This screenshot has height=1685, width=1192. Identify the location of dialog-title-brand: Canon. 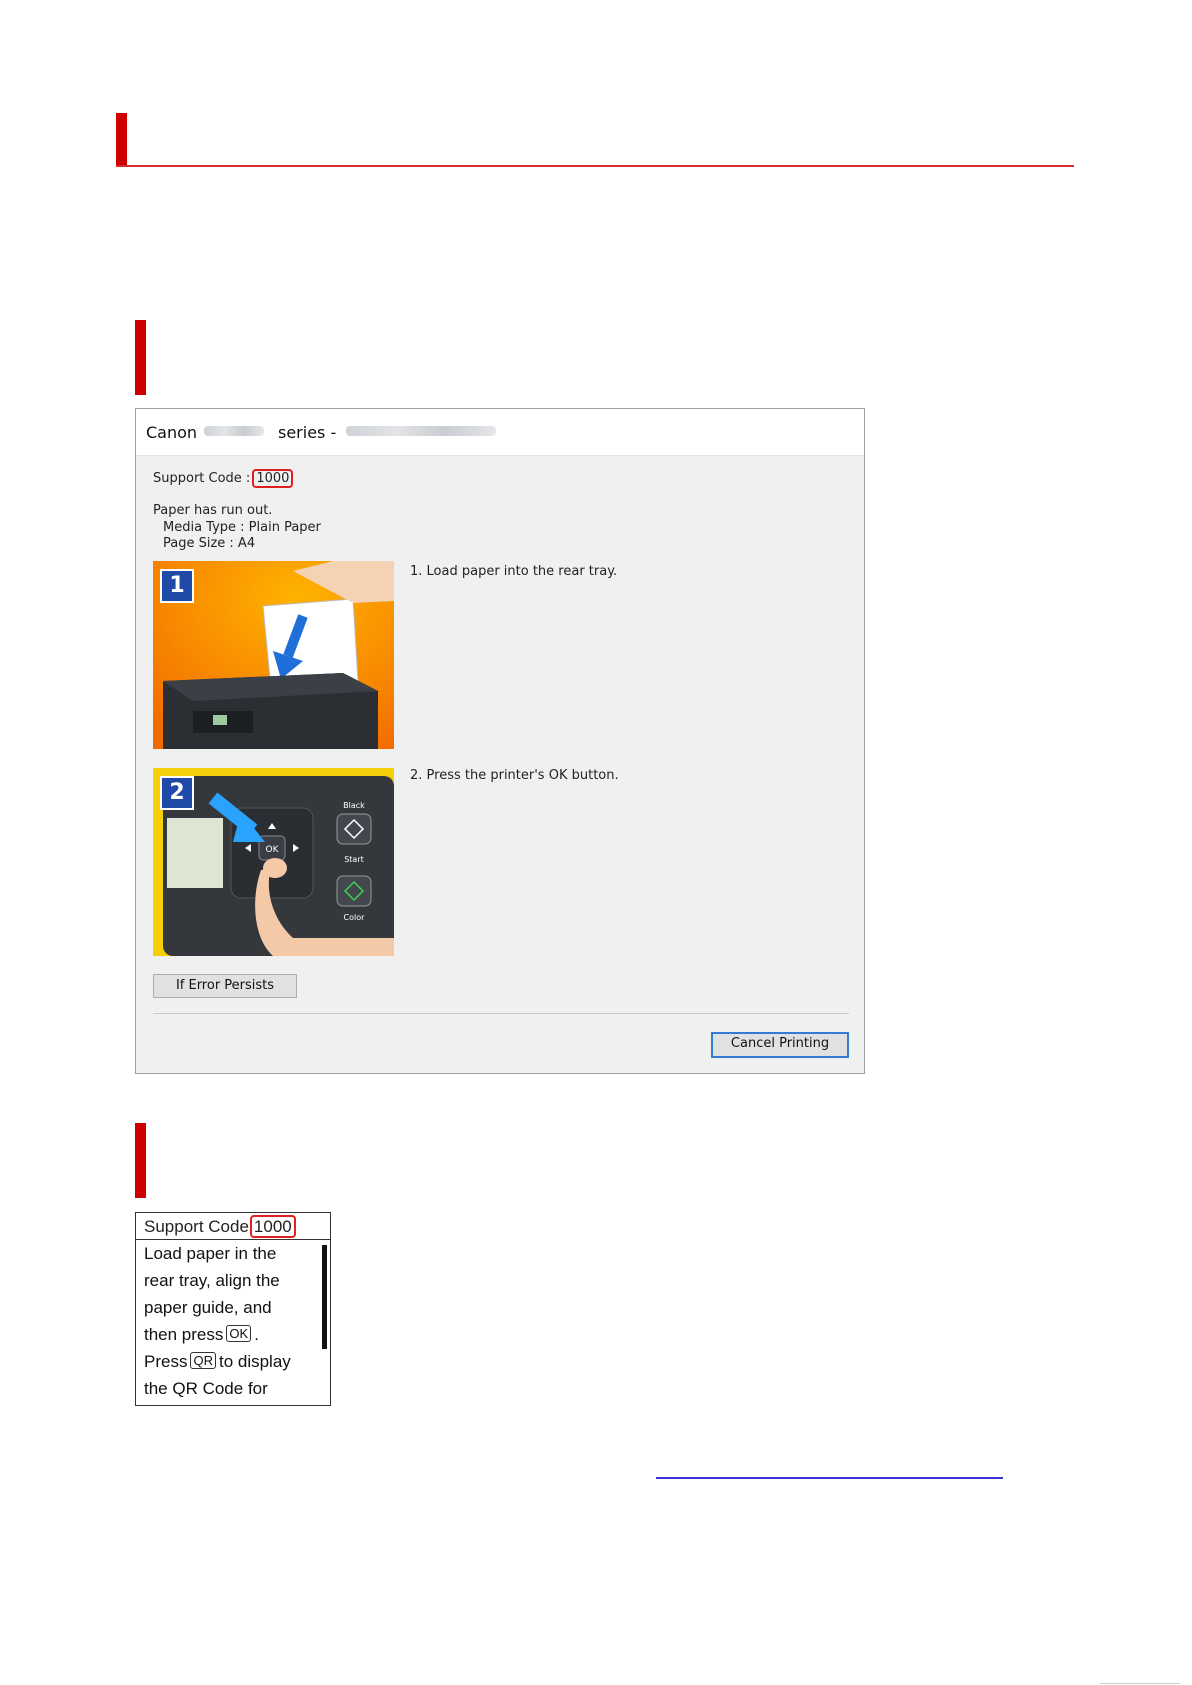
(172, 432).